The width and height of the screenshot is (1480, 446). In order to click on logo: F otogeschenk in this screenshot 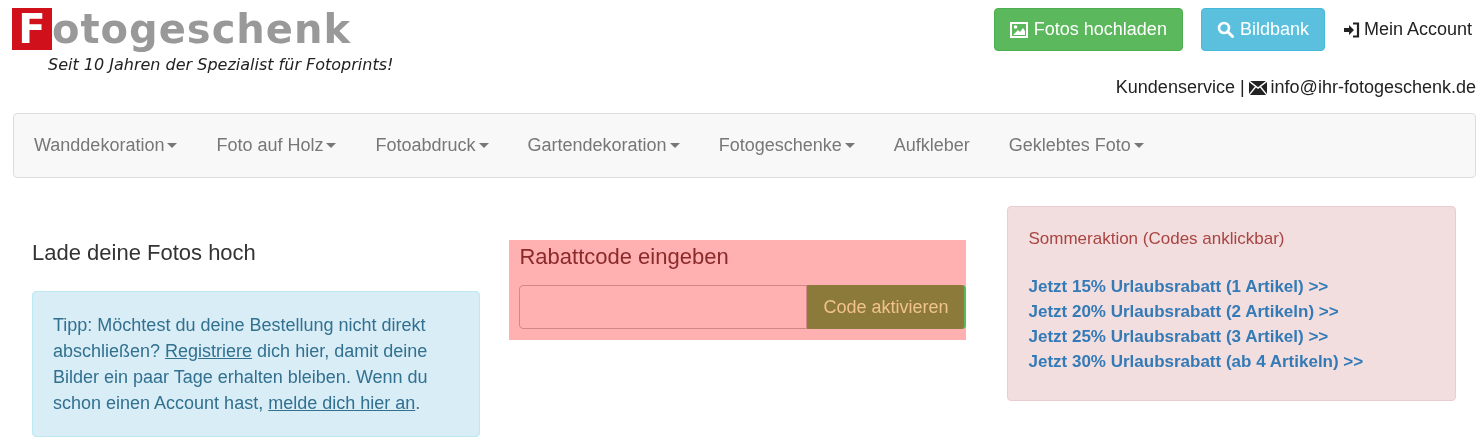, I will do `click(203, 29)`.